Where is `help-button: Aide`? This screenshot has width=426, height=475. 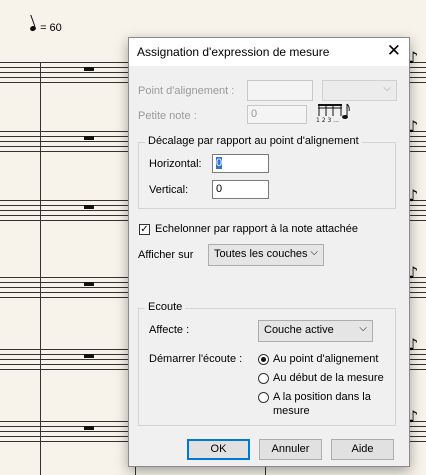 help-button: Aide is located at coordinates (362, 449).